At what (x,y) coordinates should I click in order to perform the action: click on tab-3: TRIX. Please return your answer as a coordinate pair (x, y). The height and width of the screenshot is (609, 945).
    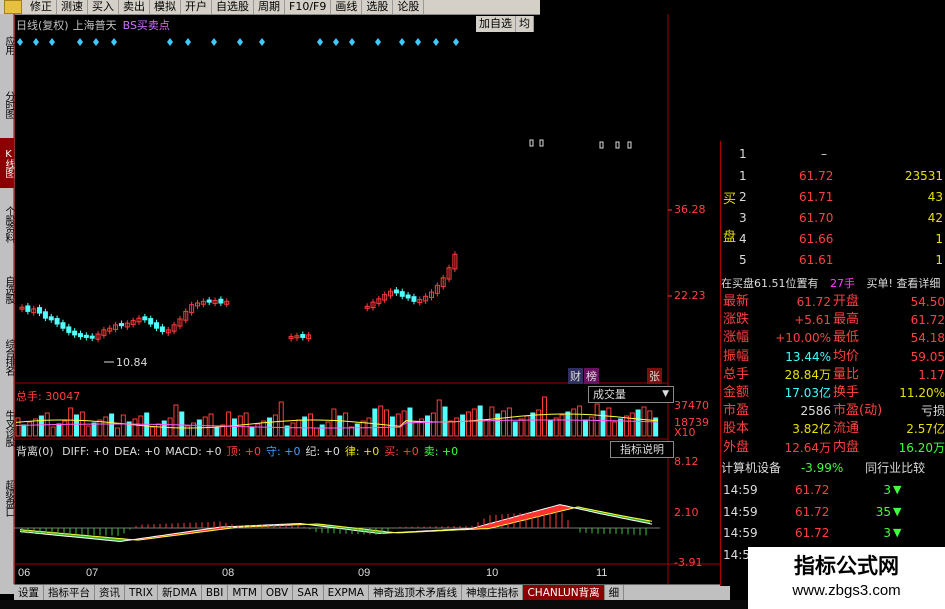
    Looking at the image, I should click on (141, 593).